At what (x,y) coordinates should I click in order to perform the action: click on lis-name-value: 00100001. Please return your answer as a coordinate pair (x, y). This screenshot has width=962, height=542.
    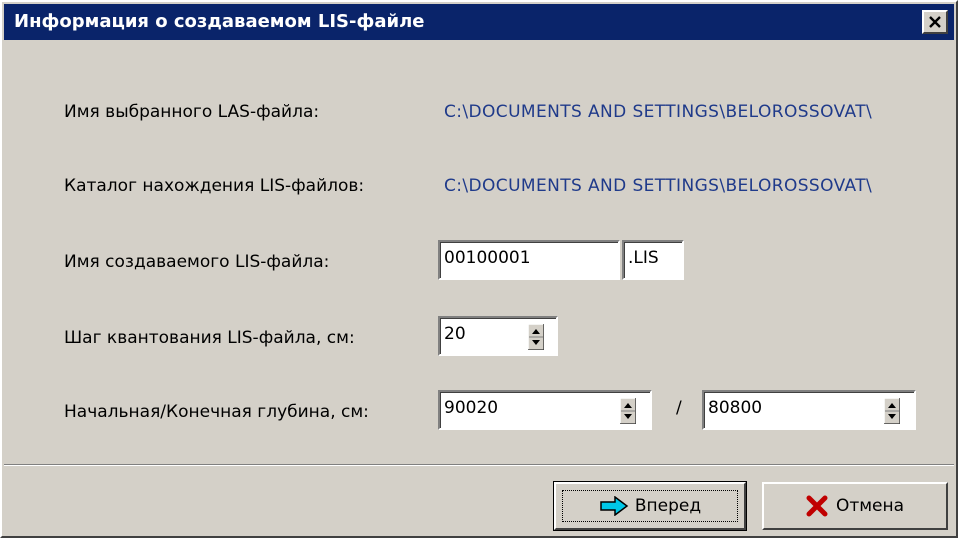
    Looking at the image, I should click on (487, 258).